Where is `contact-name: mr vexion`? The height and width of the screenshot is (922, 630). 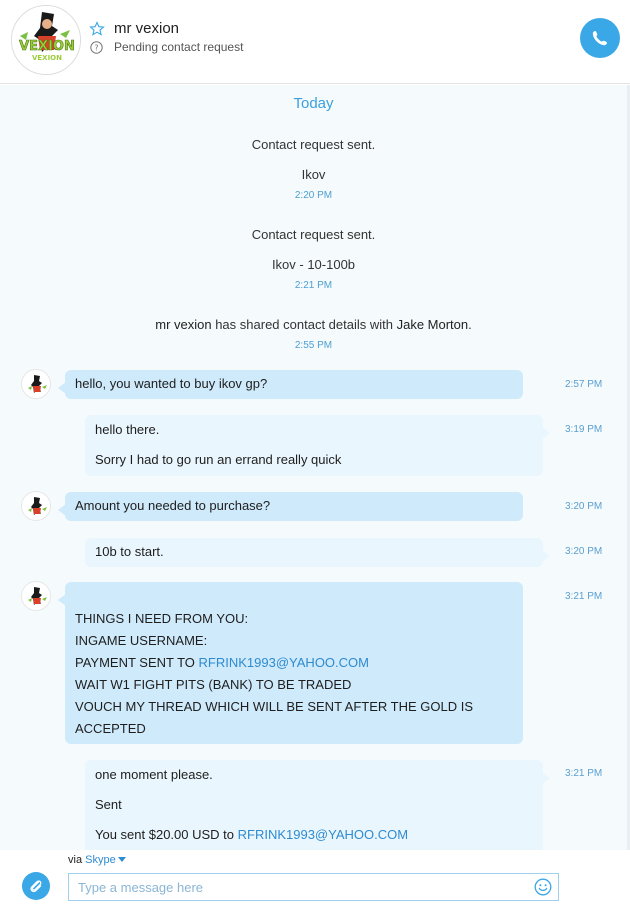 contact-name: mr vexion is located at coordinates (146, 28).